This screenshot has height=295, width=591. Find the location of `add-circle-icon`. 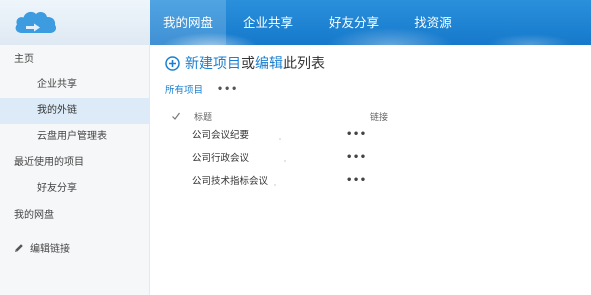

add-circle-icon is located at coordinates (172, 63).